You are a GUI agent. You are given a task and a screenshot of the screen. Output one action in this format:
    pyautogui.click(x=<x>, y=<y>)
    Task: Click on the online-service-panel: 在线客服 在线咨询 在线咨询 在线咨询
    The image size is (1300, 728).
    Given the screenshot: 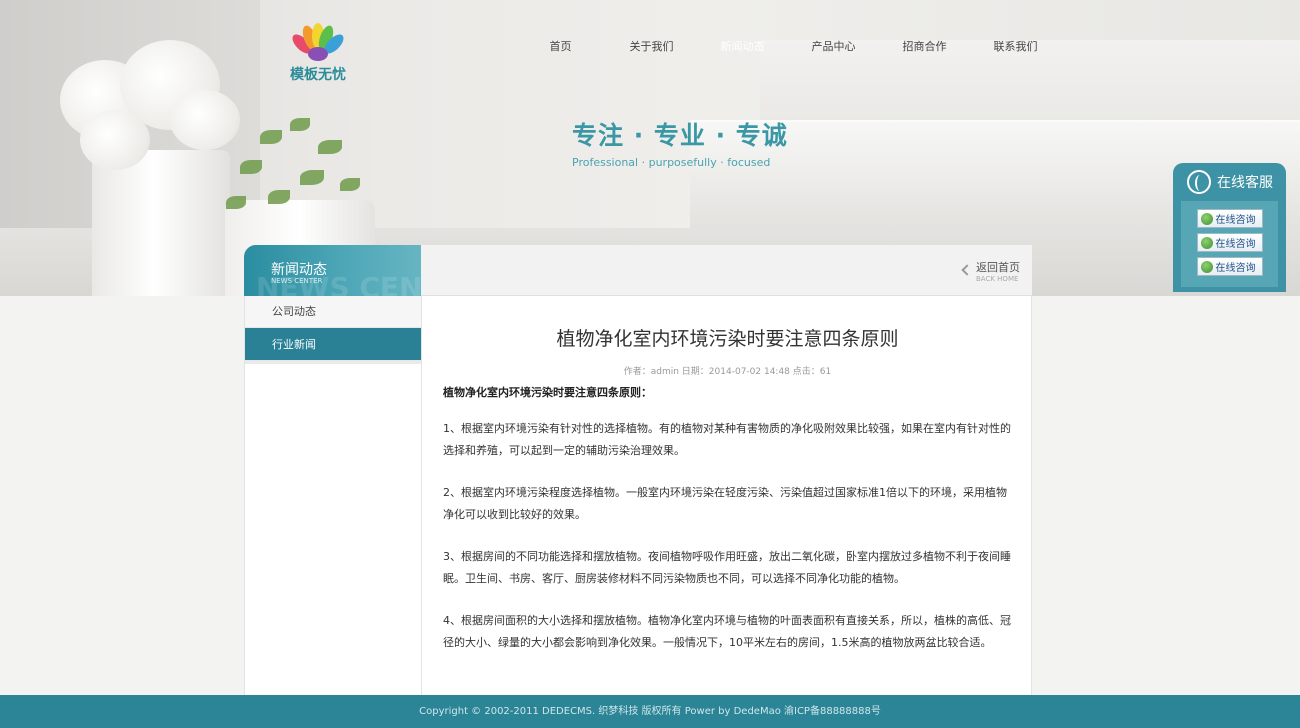 What is the action you would take?
    pyautogui.click(x=1229, y=227)
    